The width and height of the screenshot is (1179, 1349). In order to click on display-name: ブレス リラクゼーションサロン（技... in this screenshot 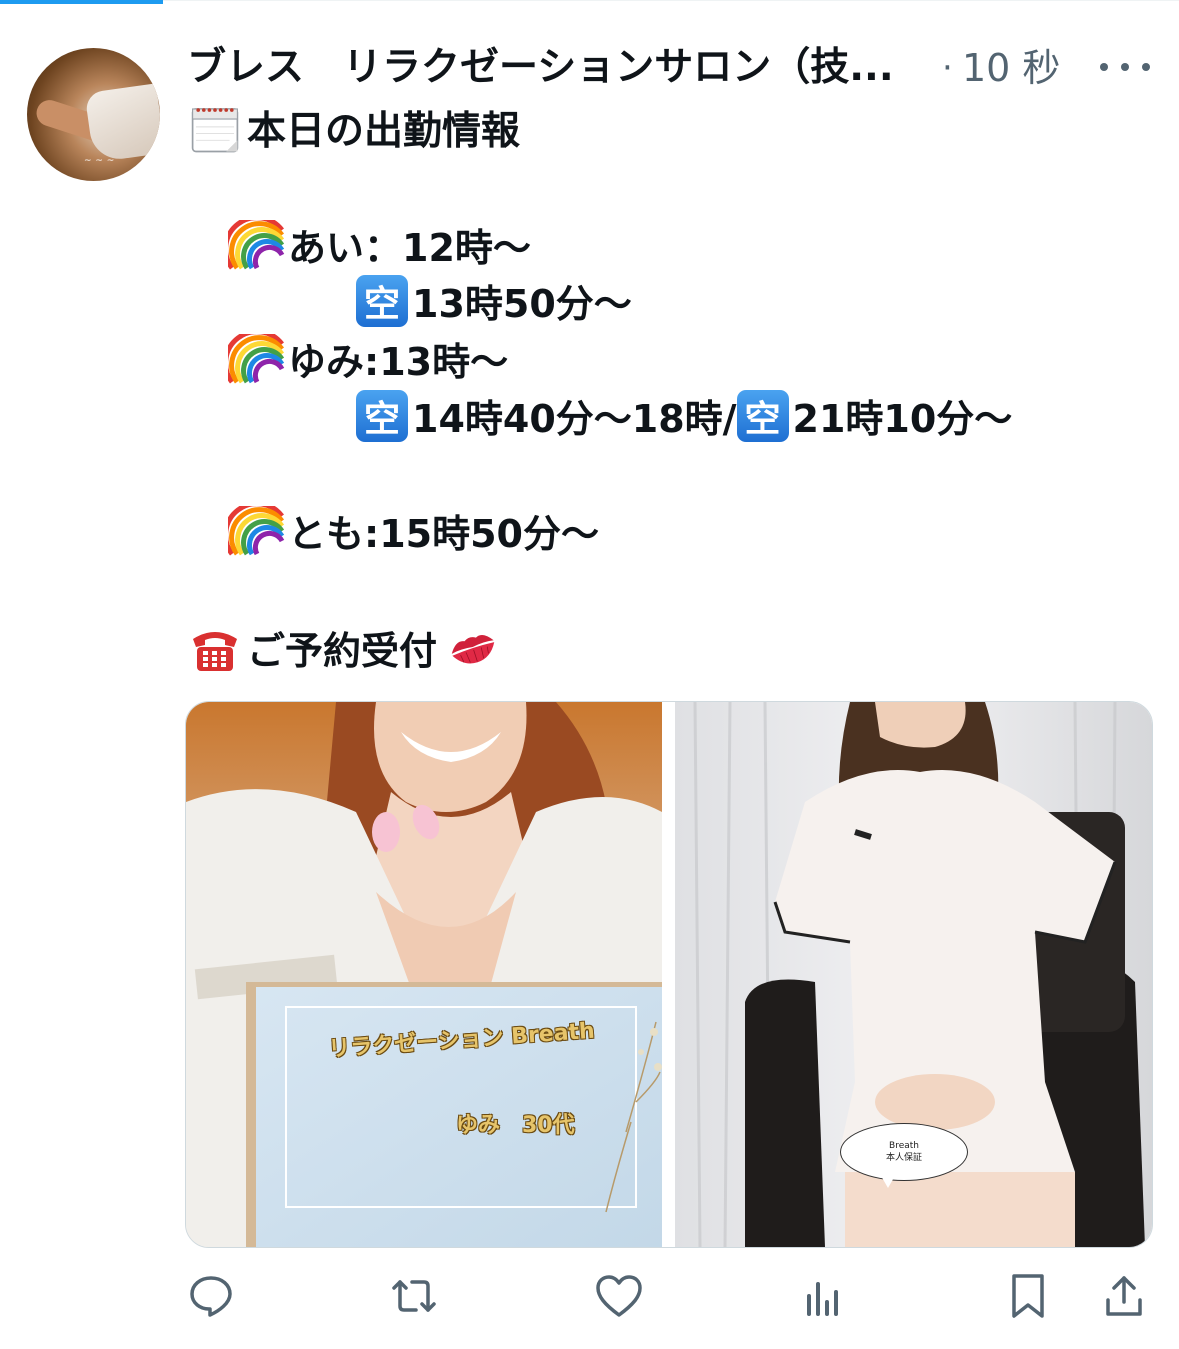, I will do `click(567, 68)`.